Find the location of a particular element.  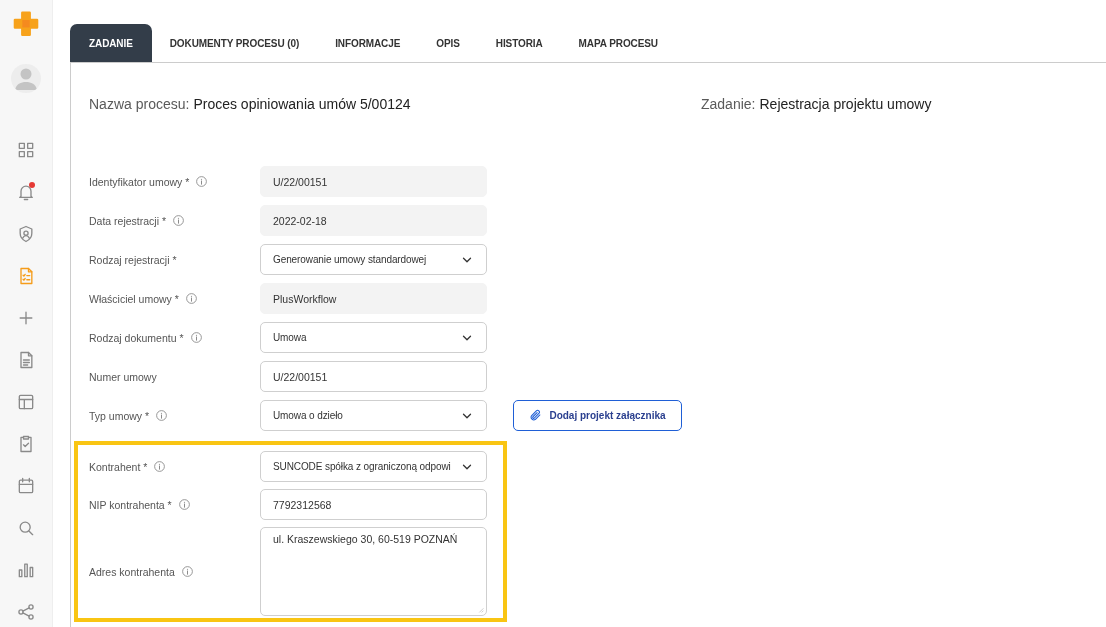

dropdown: Umowa o dzieło is located at coordinates (373, 415).